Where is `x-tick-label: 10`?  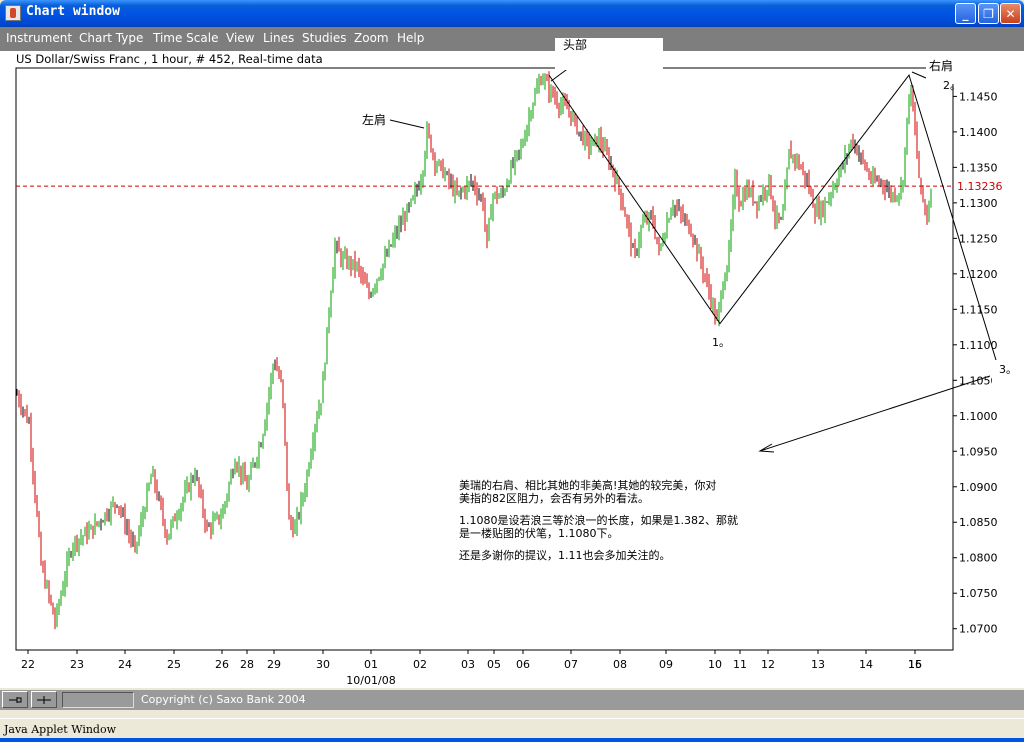
x-tick-label: 10 is located at coordinates (715, 664).